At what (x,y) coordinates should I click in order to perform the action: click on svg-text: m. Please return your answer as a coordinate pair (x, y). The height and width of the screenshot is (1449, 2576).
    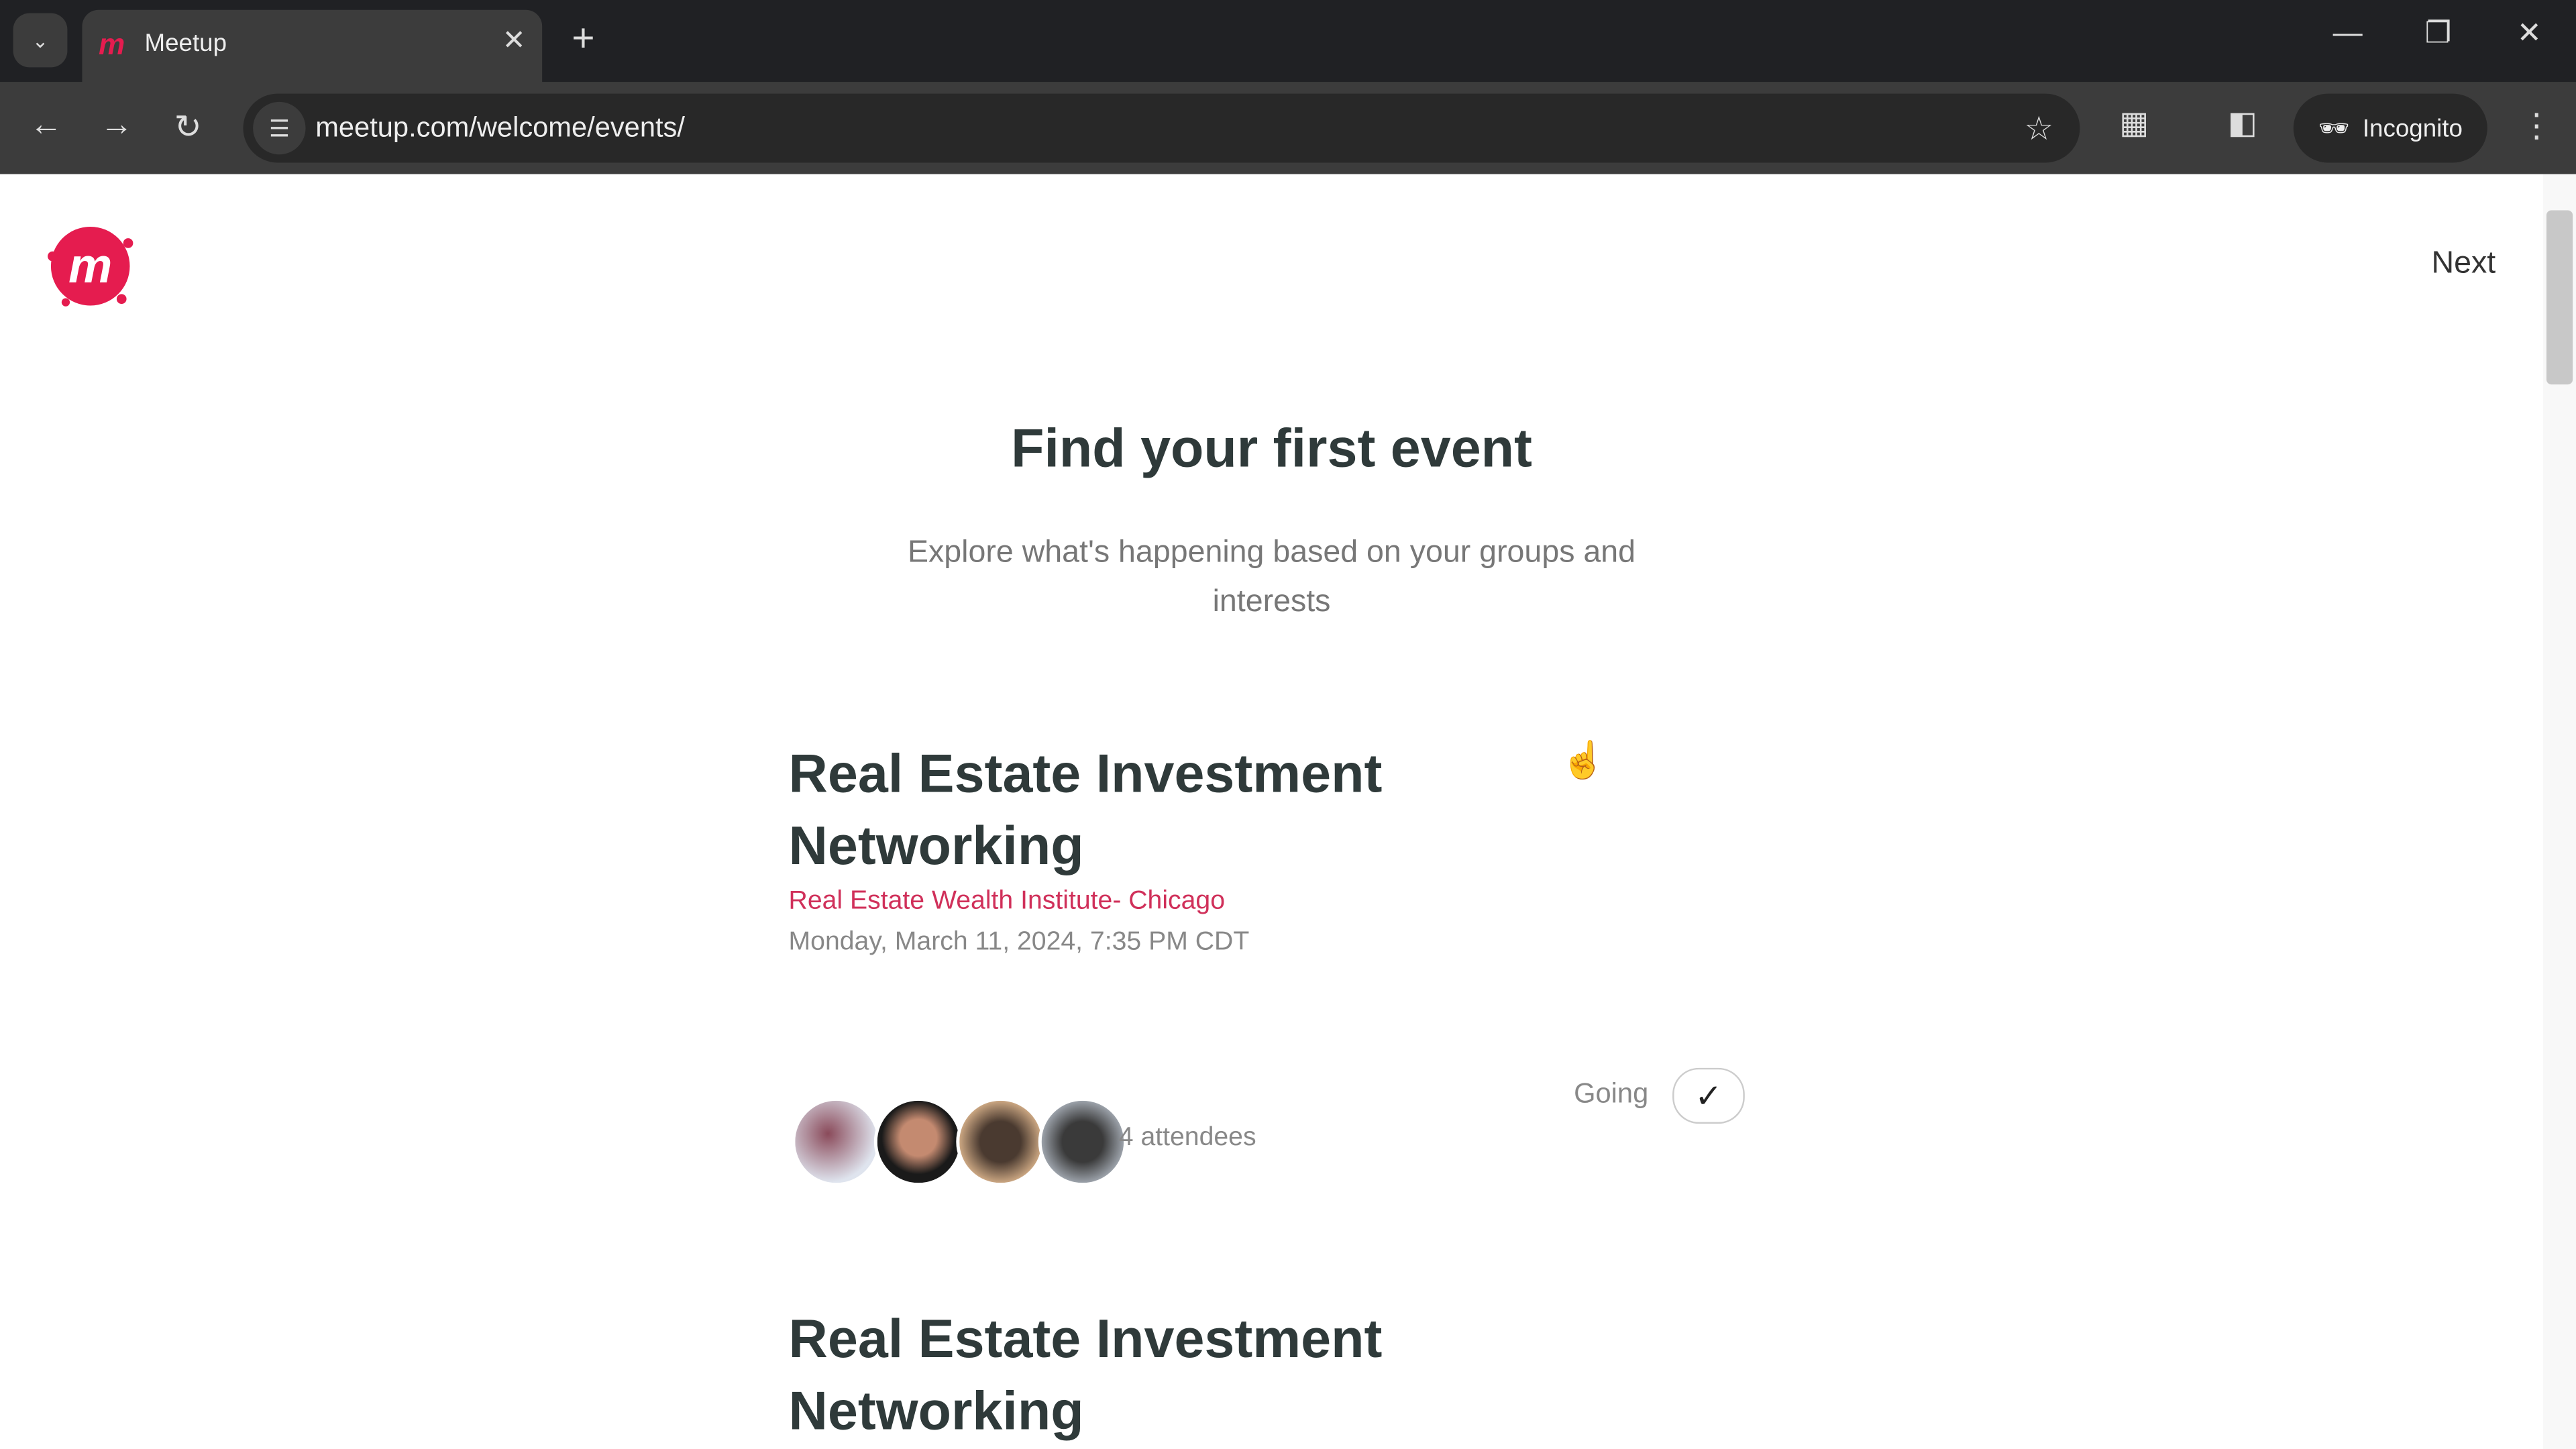
    Looking at the image, I should click on (90, 265).